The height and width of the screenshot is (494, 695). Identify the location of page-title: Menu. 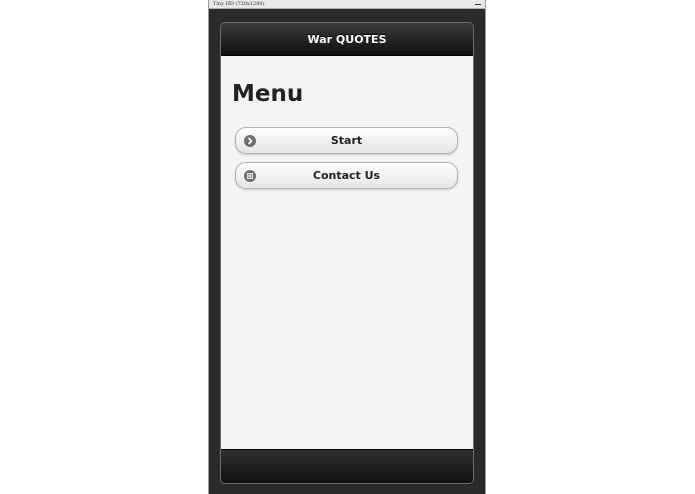
(268, 94).